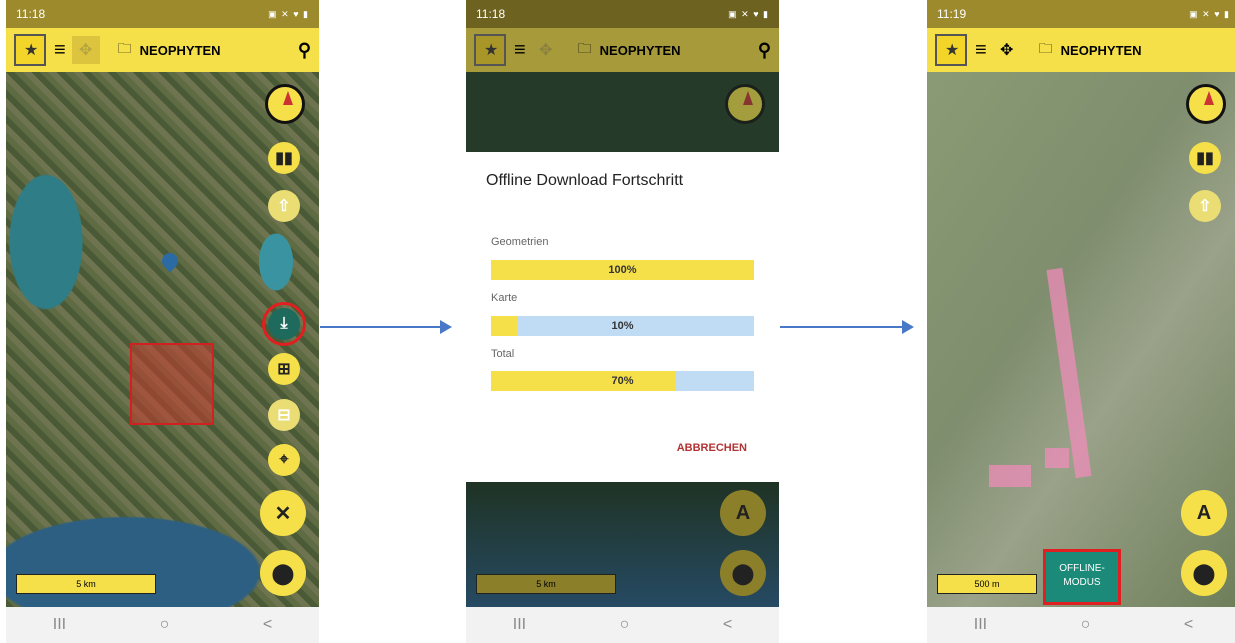 The image size is (1235, 643). I want to click on progress-label-total: Total, so click(503, 354).